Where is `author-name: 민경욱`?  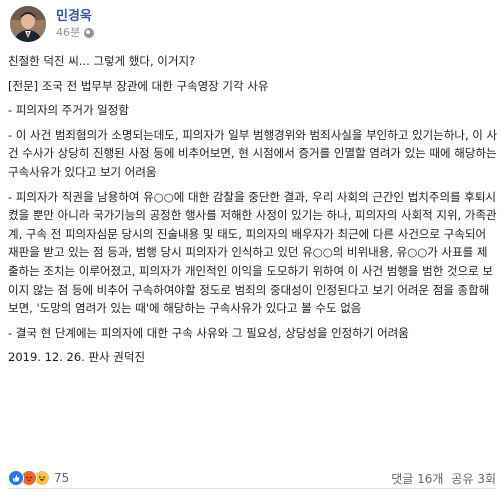
author-name: 민경욱 is located at coordinates (75, 16).